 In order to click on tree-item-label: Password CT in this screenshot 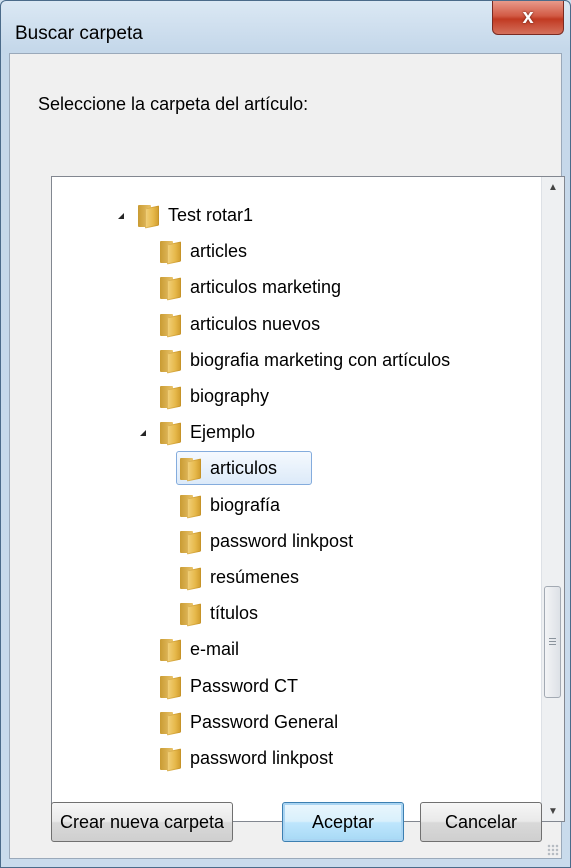, I will do `click(244, 685)`.